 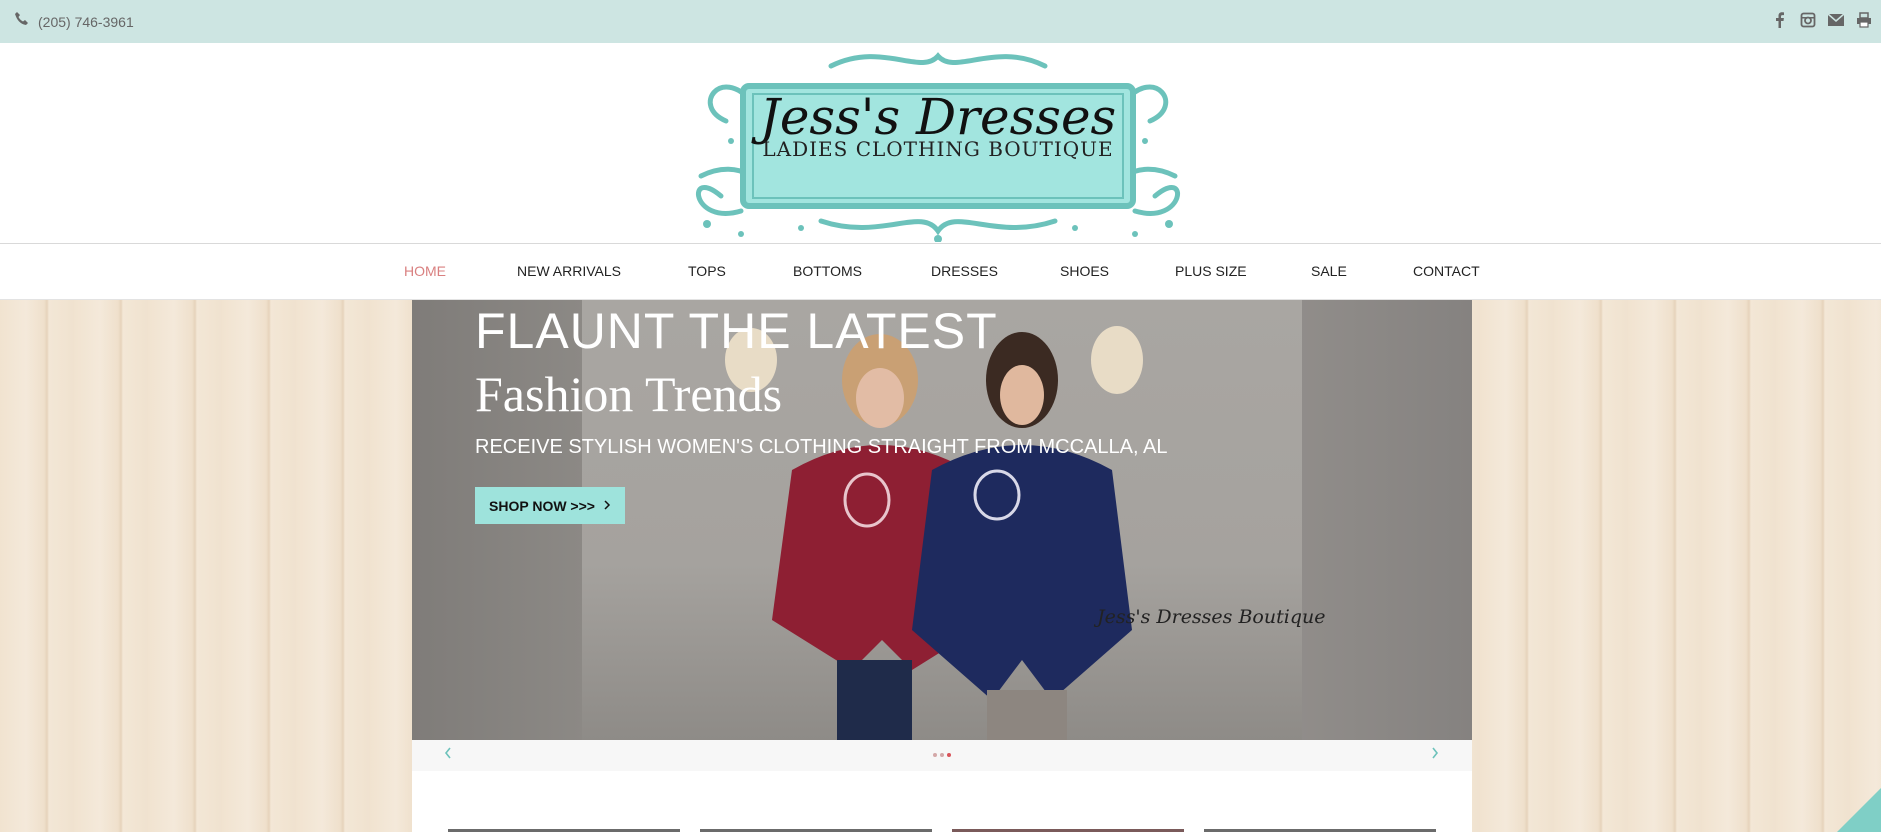 What do you see at coordinates (1329, 271) in the screenshot?
I see `nav-item-sale: SALE` at bounding box center [1329, 271].